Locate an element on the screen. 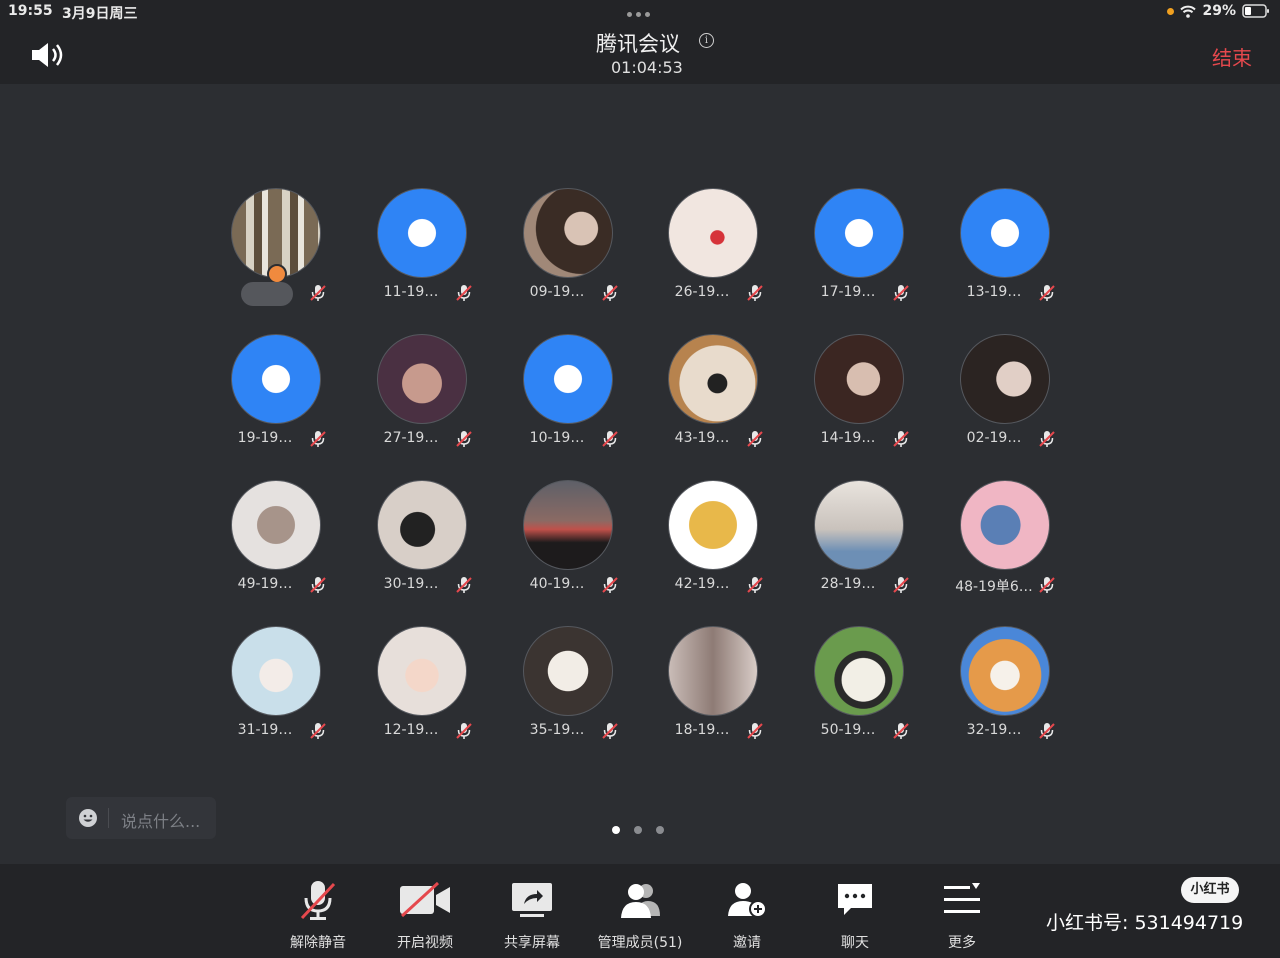 This screenshot has height=958, width=1280. unmute-button: 解除静音 is located at coordinates (318, 915).